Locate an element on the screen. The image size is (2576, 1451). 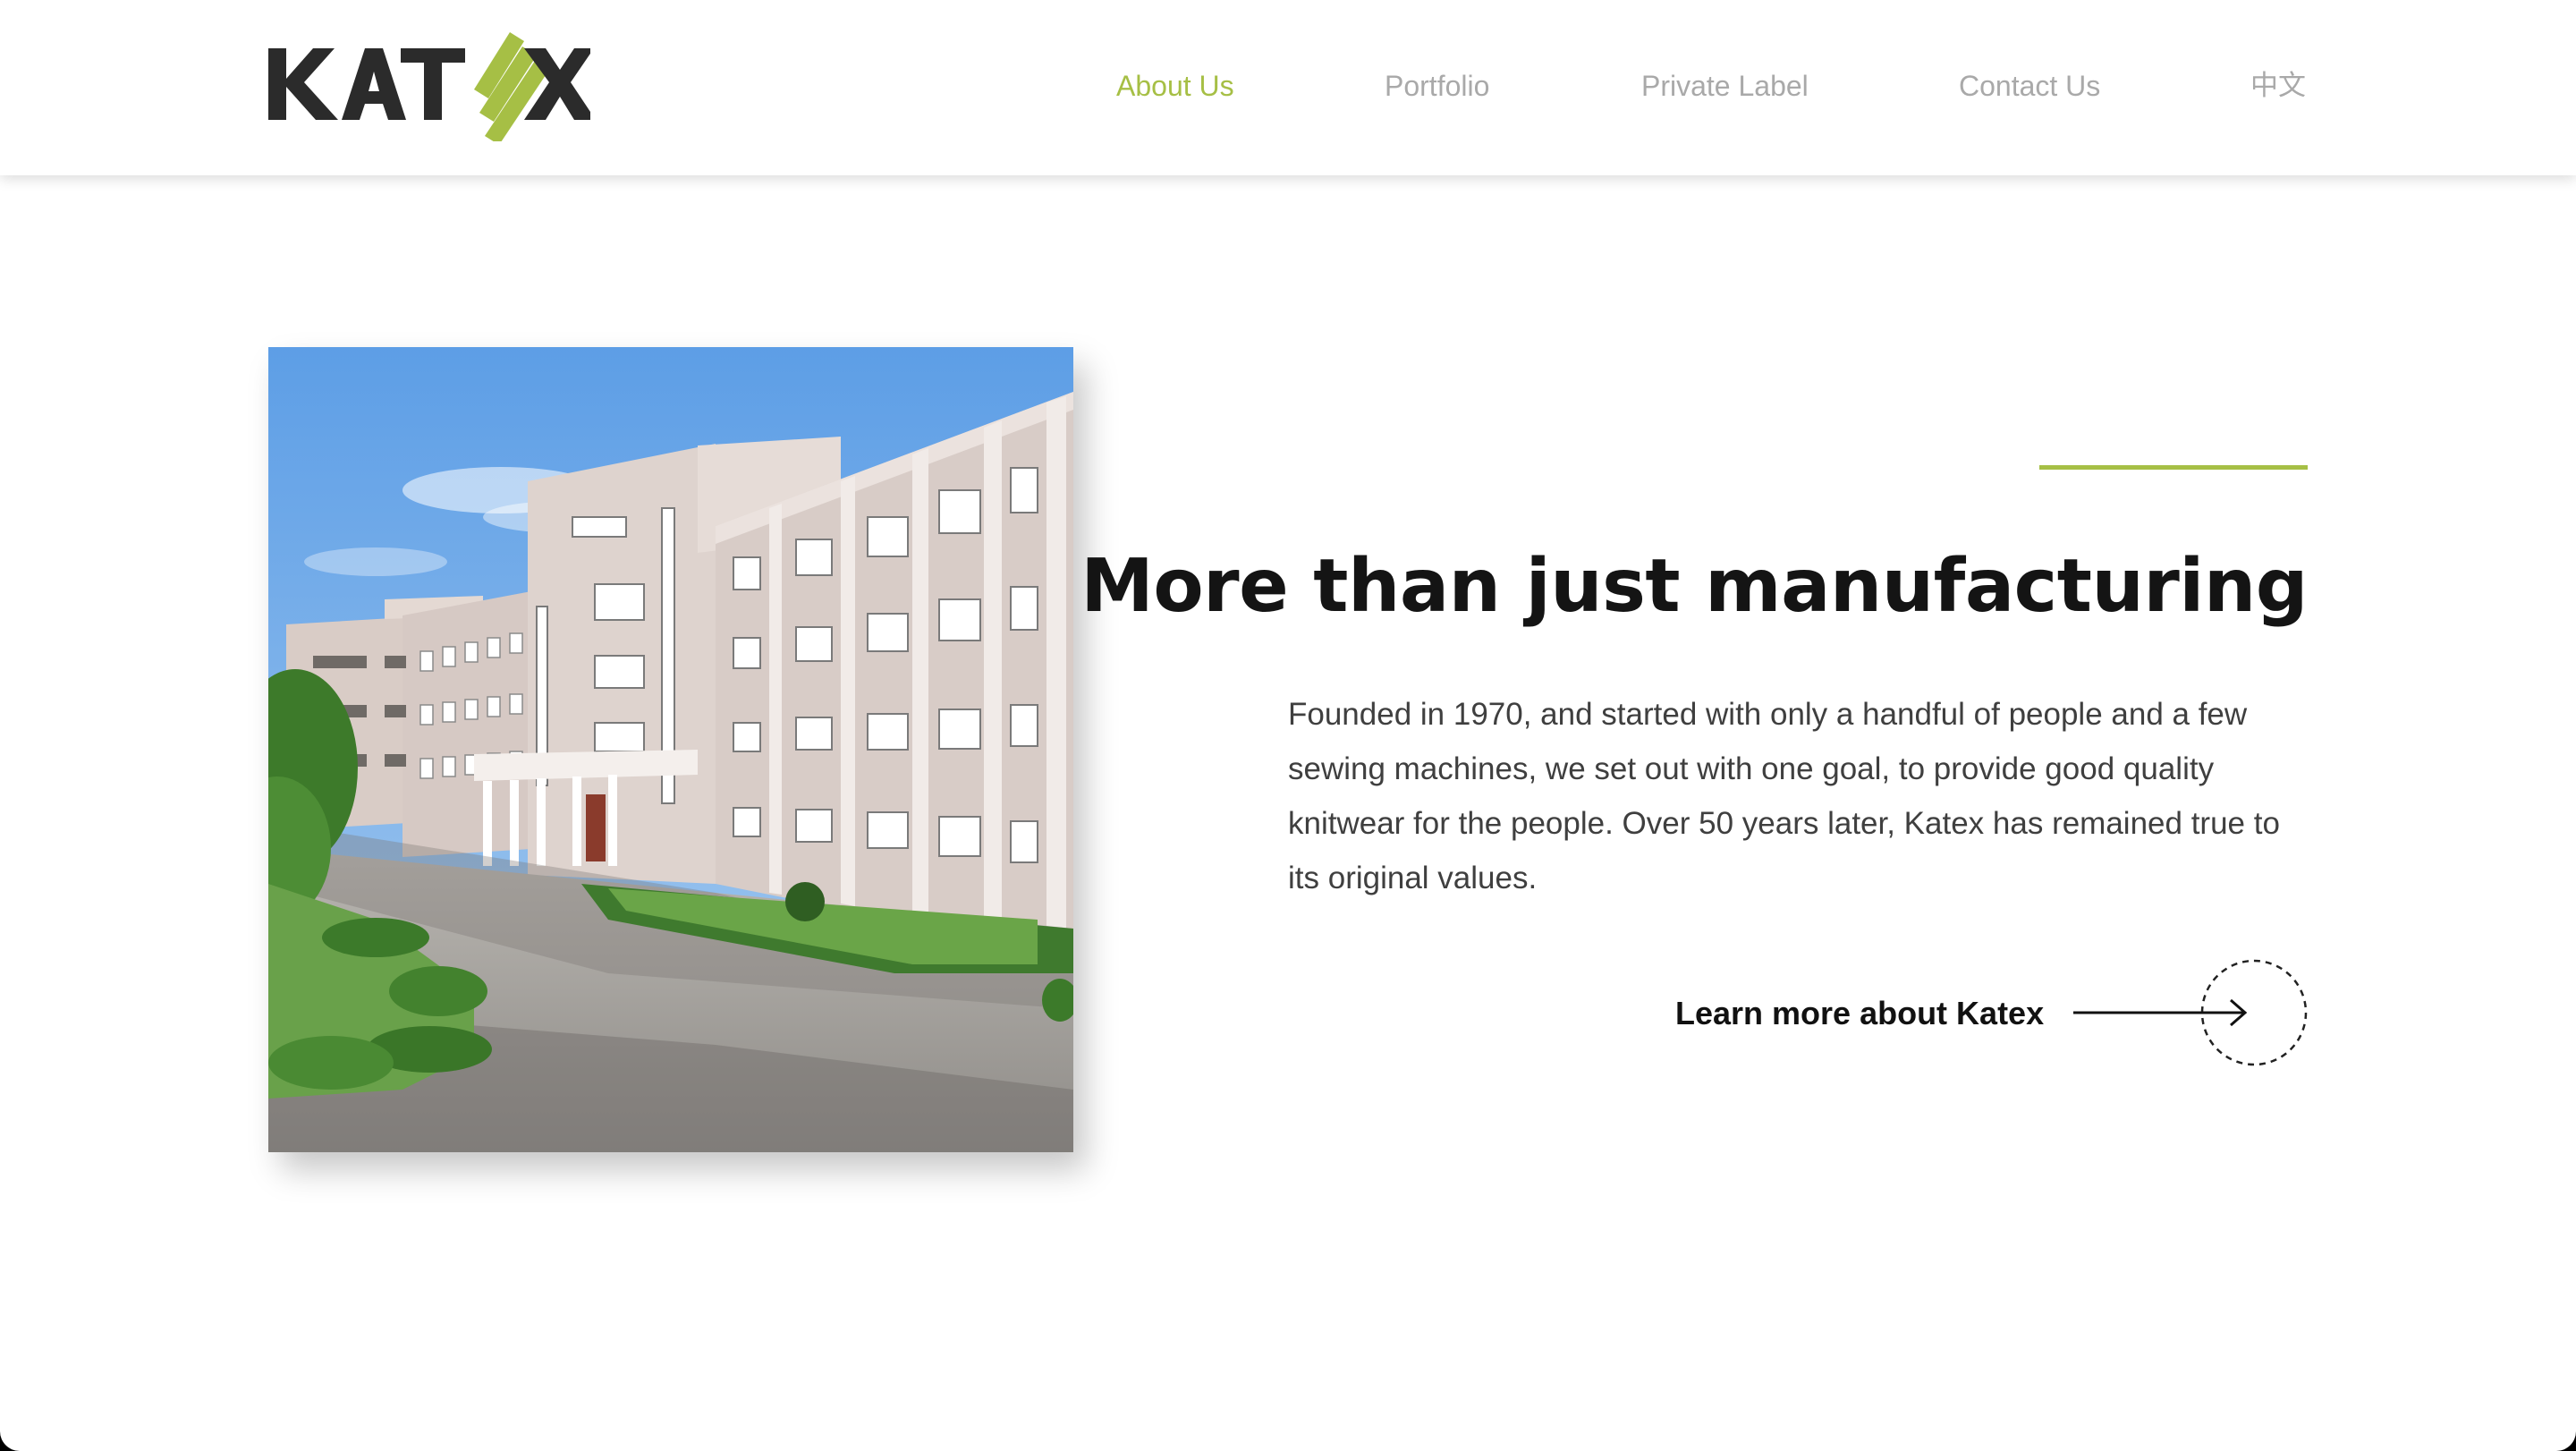
accent-divider is located at coordinates (2173, 467).